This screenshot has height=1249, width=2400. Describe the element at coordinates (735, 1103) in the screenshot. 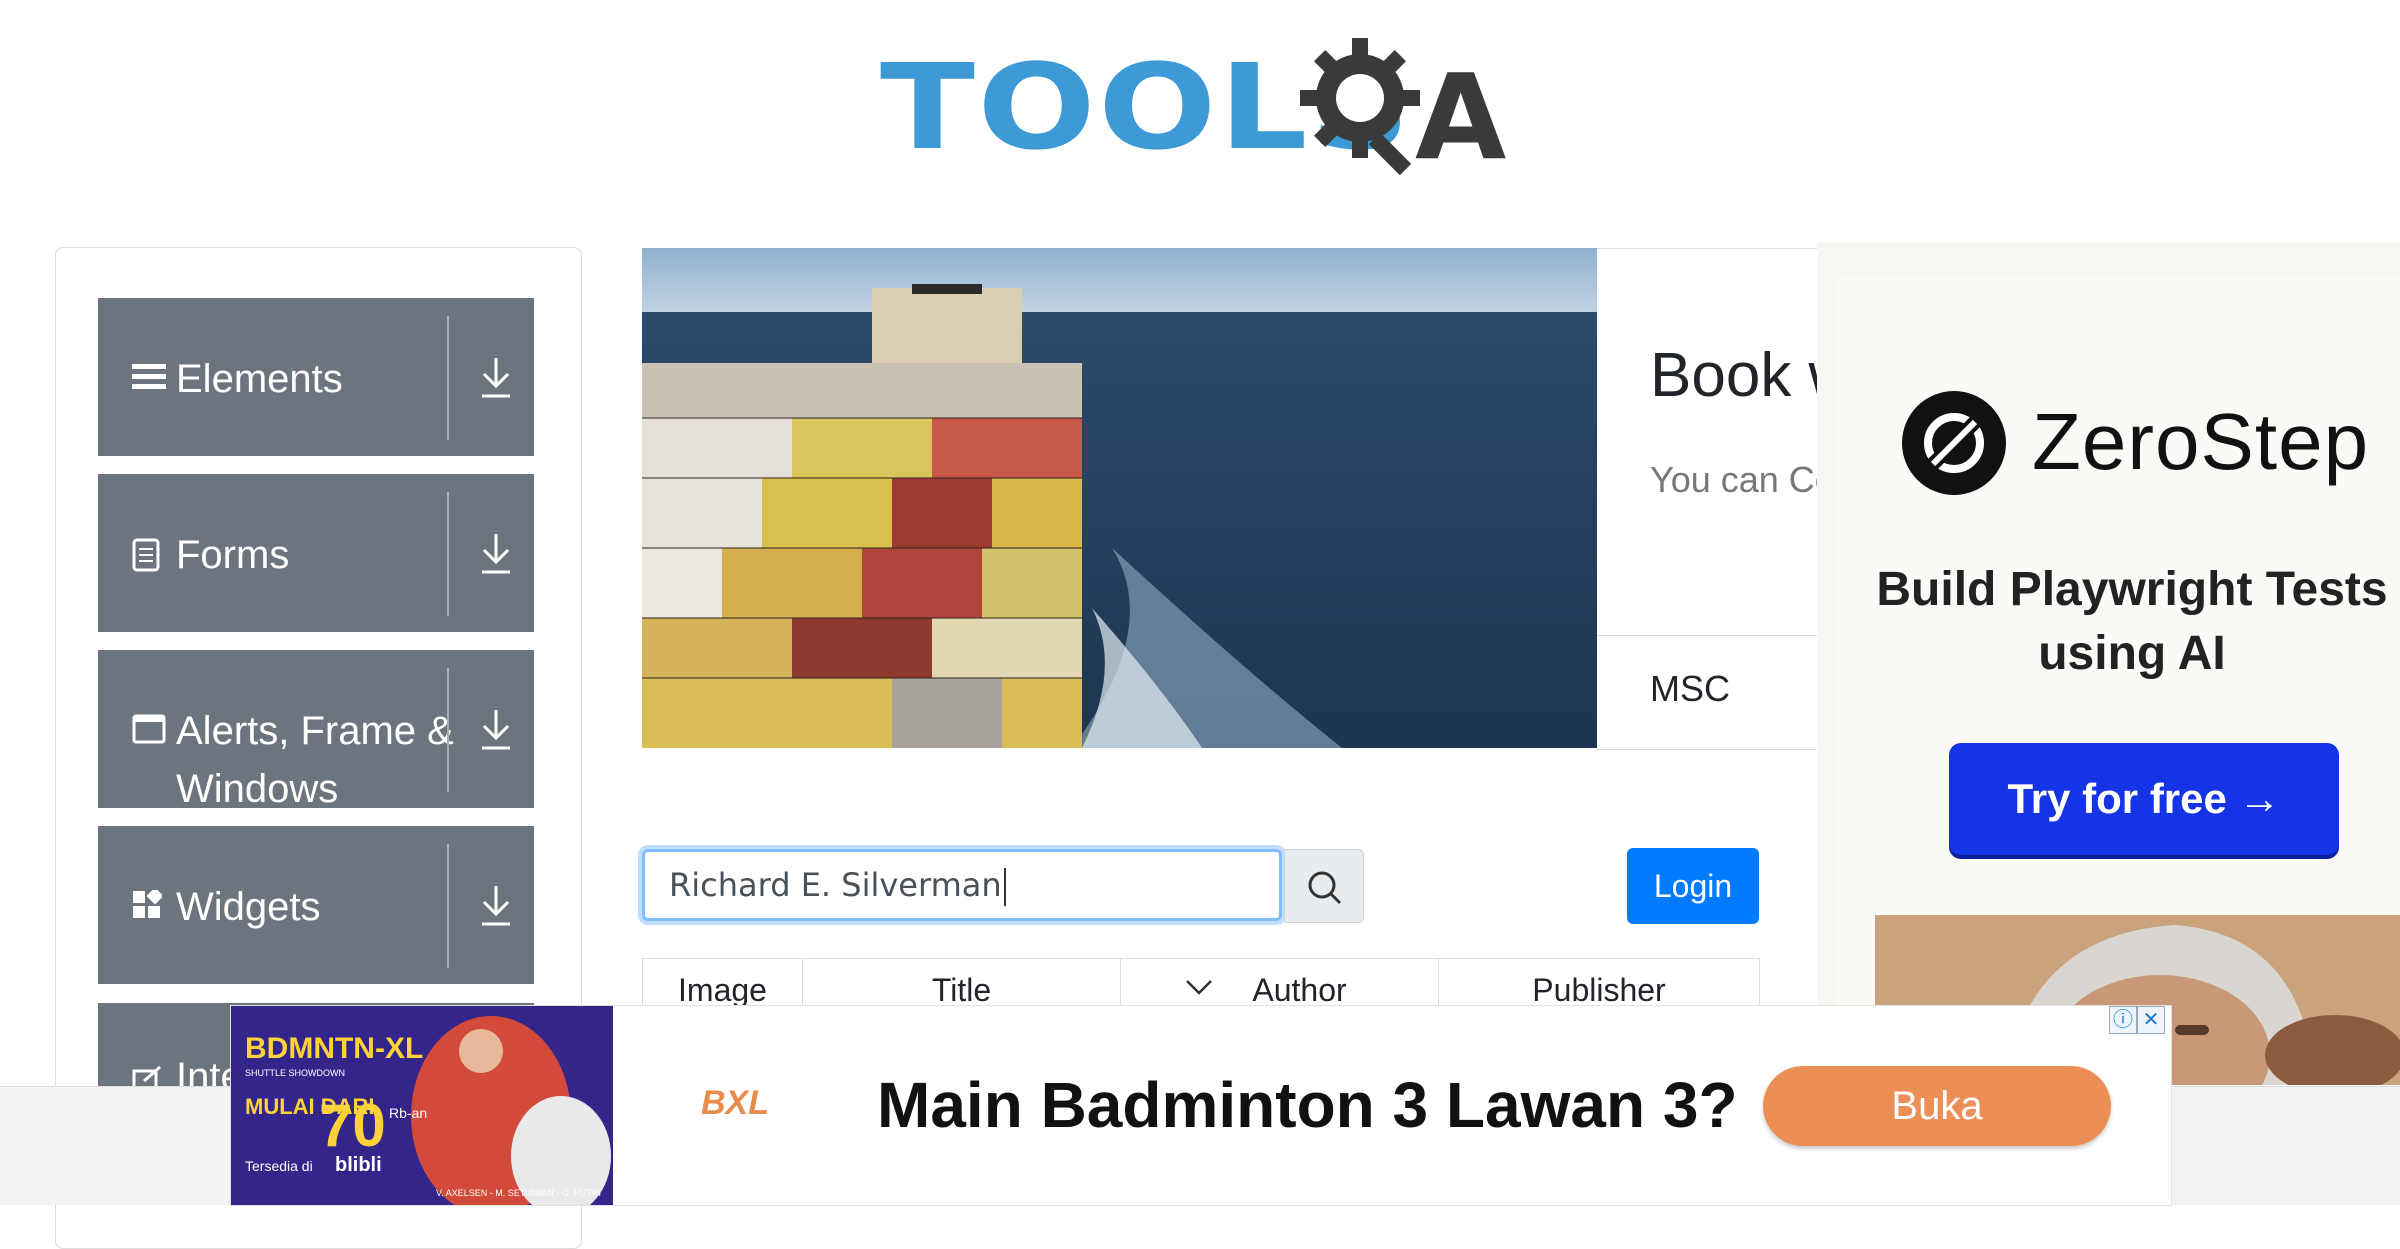

I see `bottom-ad-brand: BXL` at that location.